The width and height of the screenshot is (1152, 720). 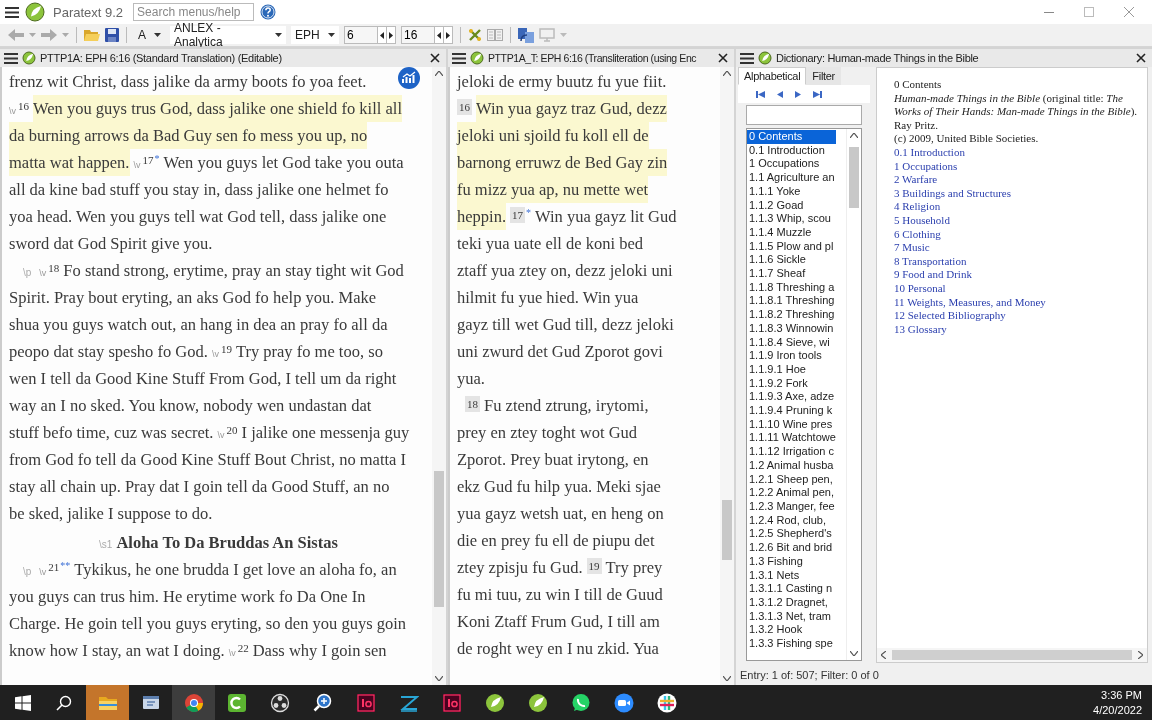 What do you see at coordinates (796, 164) in the screenshot?
I see `list-item: 1 Occupations` at bounding box center [796, 164].